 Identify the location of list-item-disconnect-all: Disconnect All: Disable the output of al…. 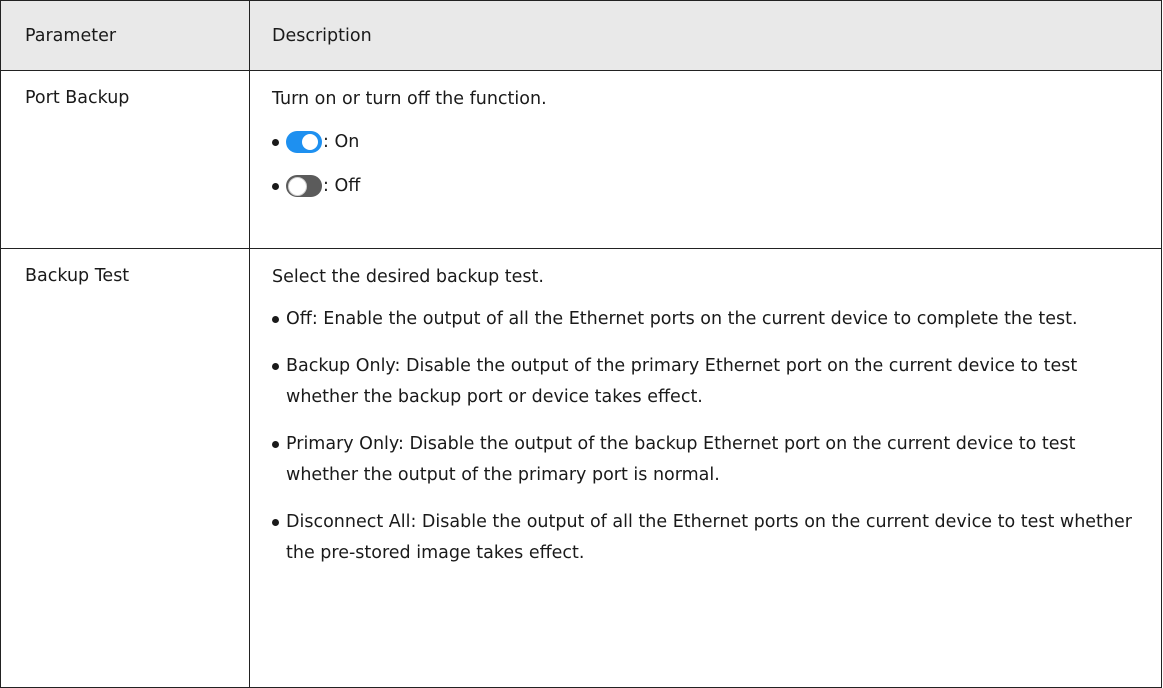
(706, 538).